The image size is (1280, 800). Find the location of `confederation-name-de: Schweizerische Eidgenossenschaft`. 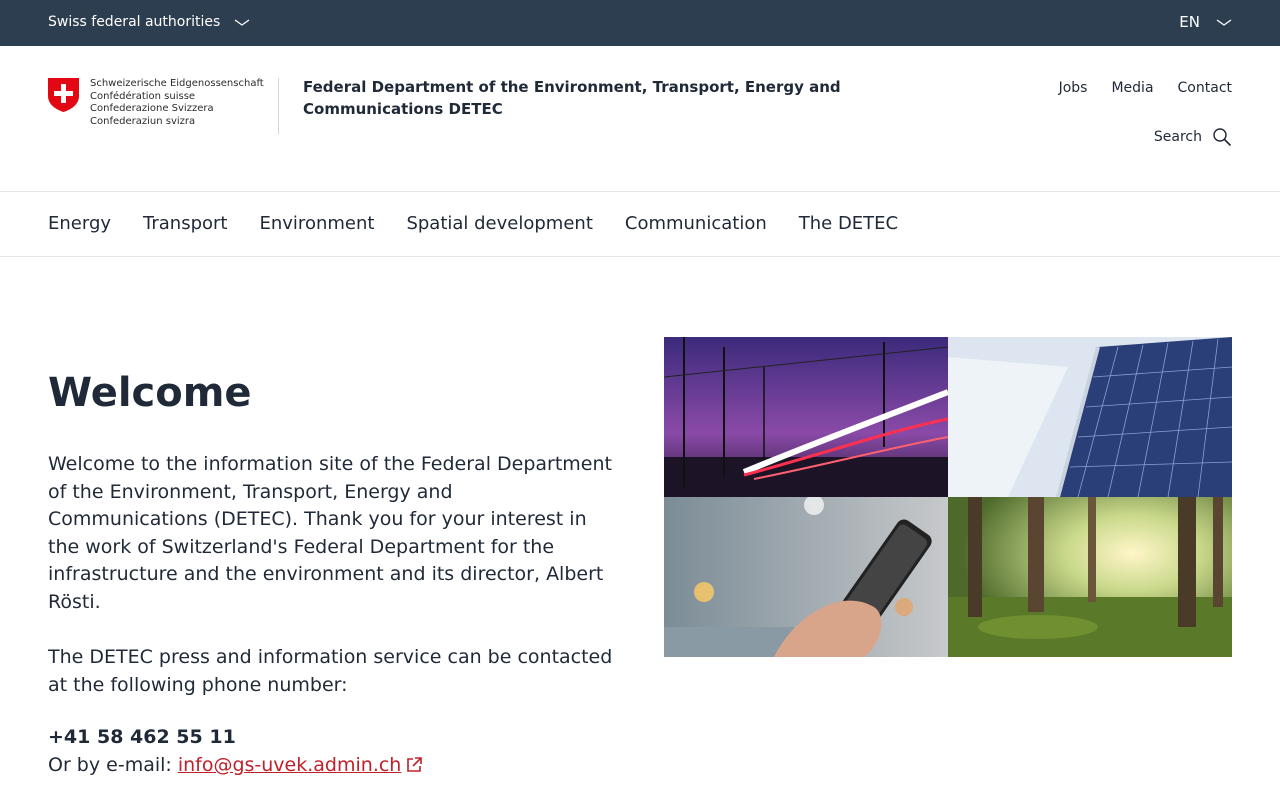

confederation-name-de: Schweizerische Eidgenossenschaft is located at coordinates (177, 83).